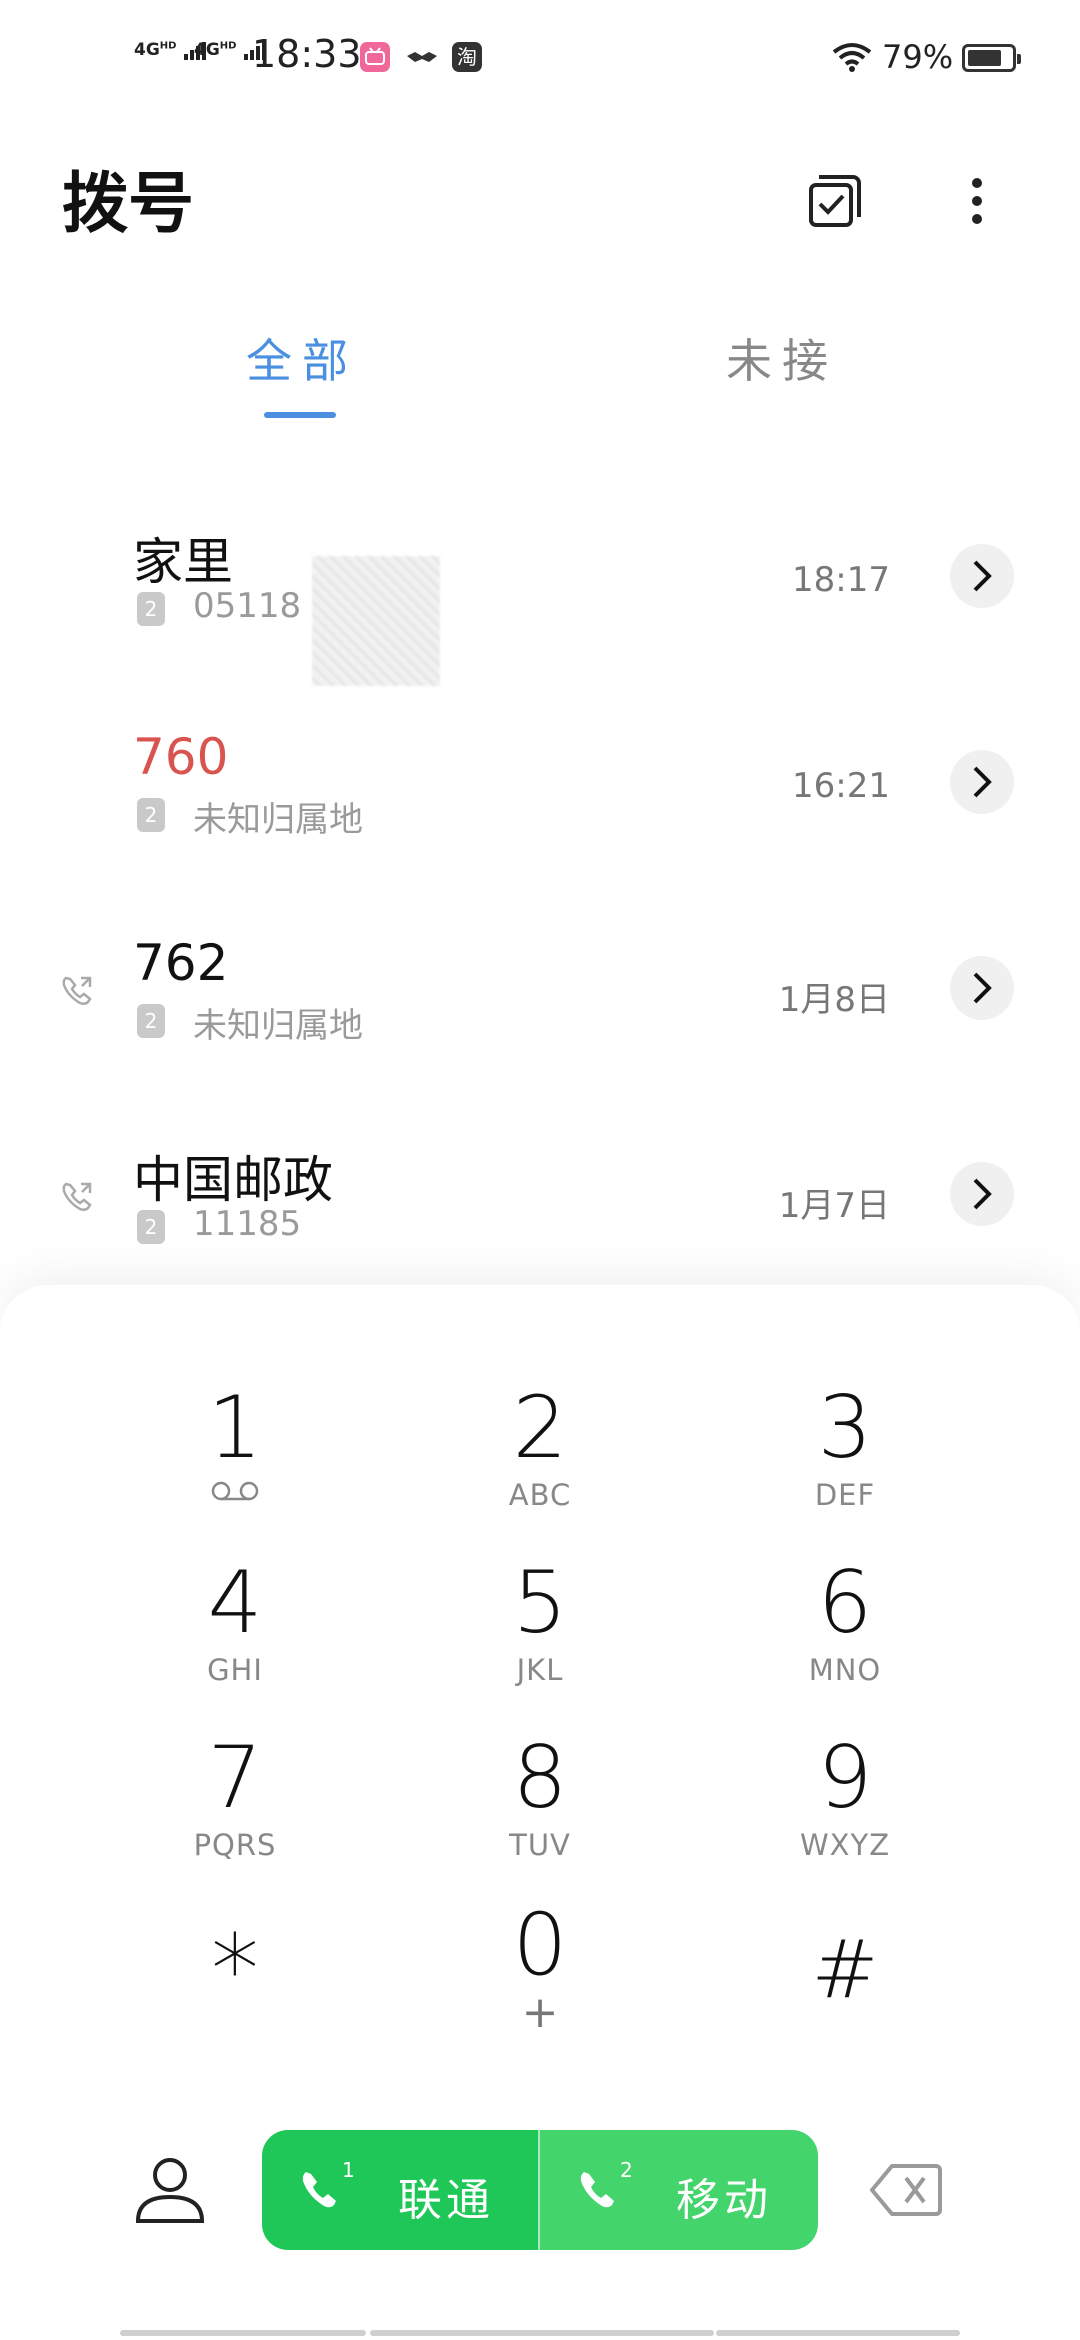 The height and width of the screenshot is (2340, 1080). What do you see at coordinates (540, 1945) in the screenshot?
I see `key-digit: 0` at bounding box center [540, 1945].